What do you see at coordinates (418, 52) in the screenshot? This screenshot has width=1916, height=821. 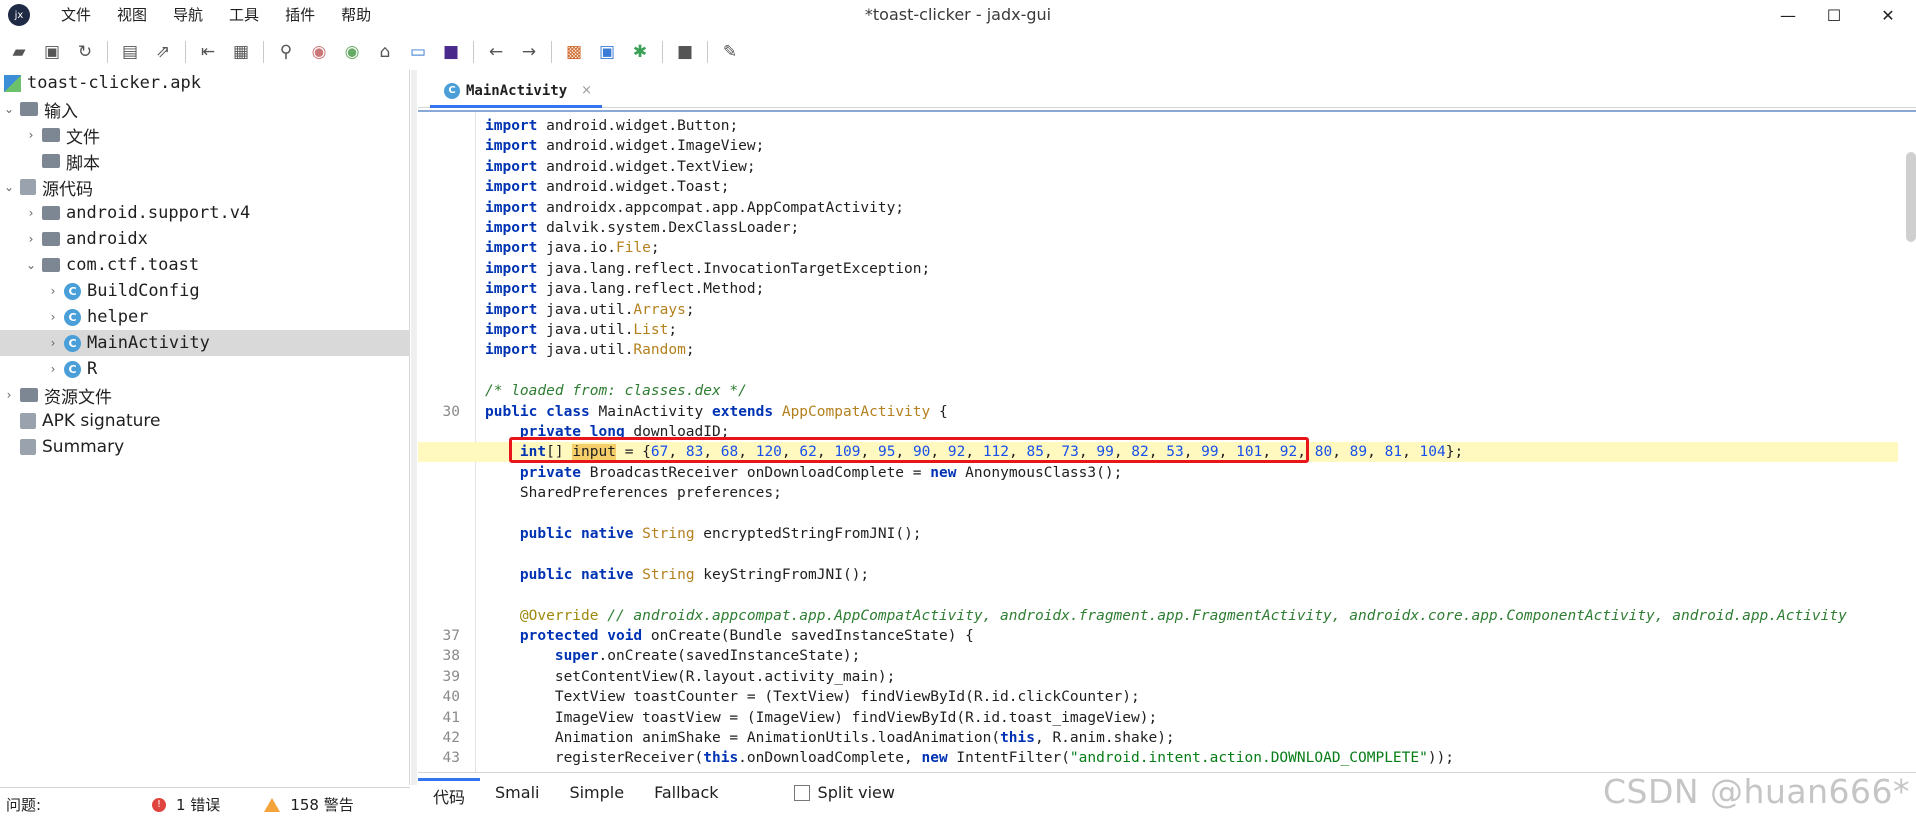 I see `log-icon: ▭` at bounding box center [418, 52].